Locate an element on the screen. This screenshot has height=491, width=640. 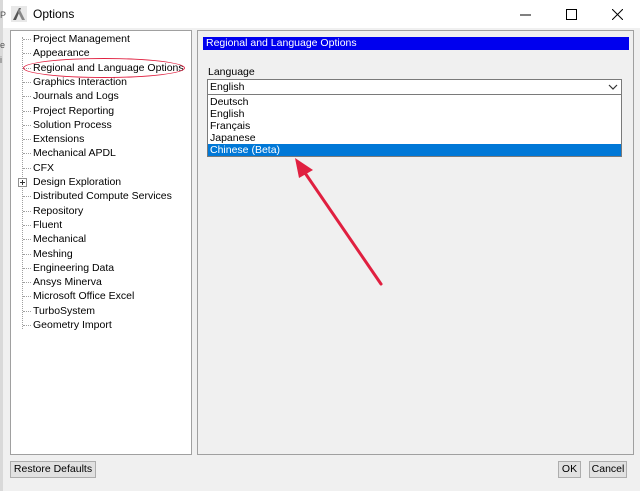
tree-item: Microsoft Office Excel is located at coordinates (101, 296).